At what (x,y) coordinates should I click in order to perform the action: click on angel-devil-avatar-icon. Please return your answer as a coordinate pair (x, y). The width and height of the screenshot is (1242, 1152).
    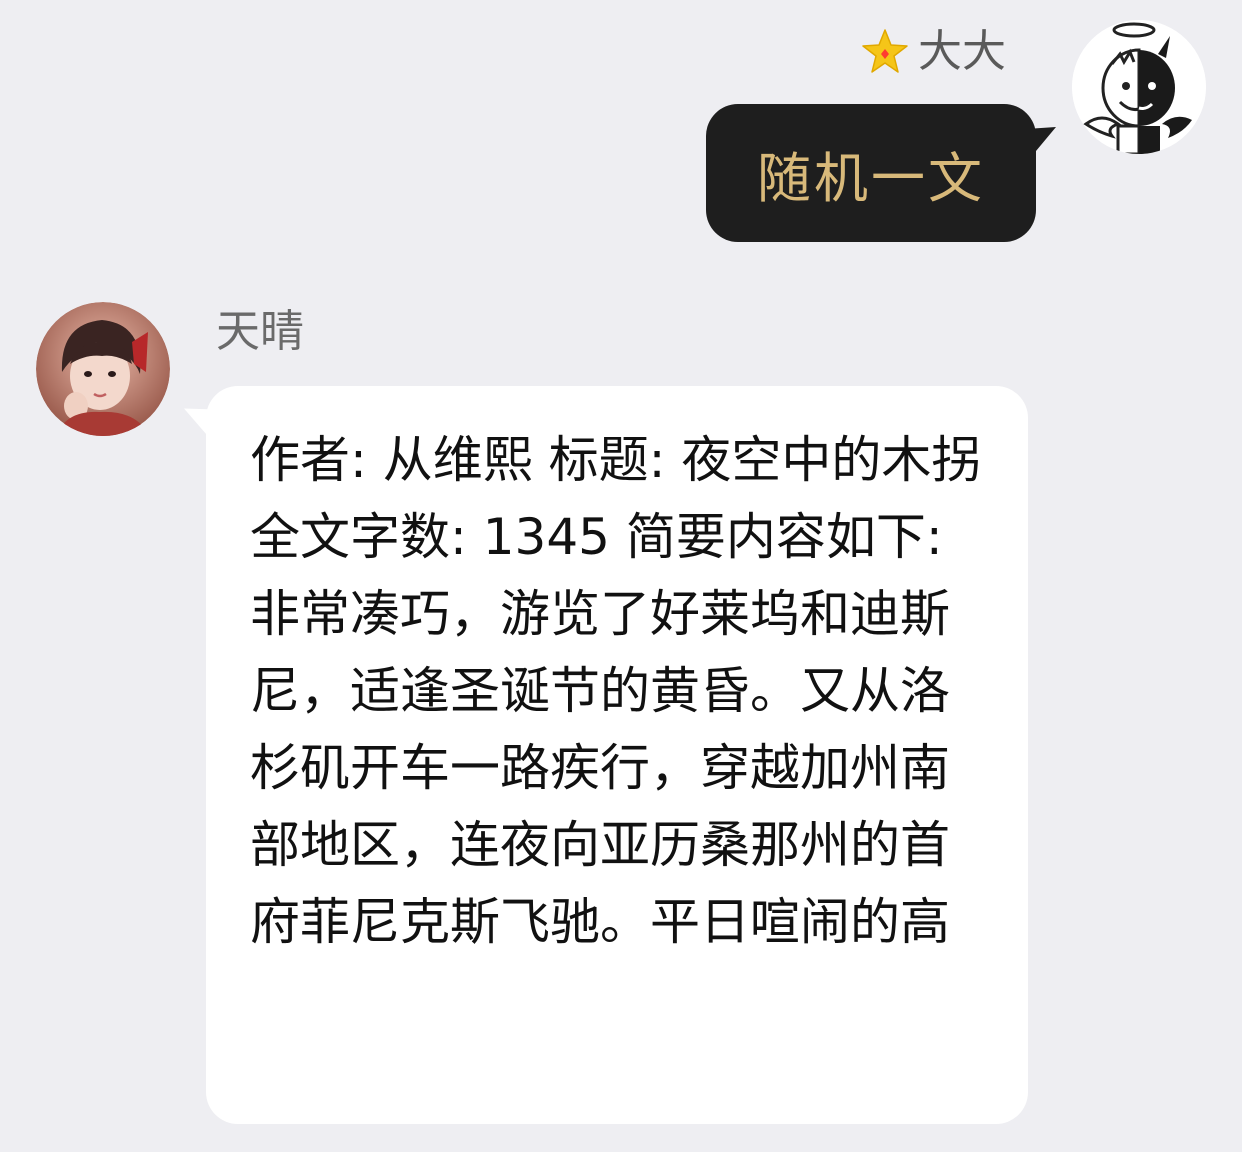
    Looking at the image, I should click on (1139, 87).